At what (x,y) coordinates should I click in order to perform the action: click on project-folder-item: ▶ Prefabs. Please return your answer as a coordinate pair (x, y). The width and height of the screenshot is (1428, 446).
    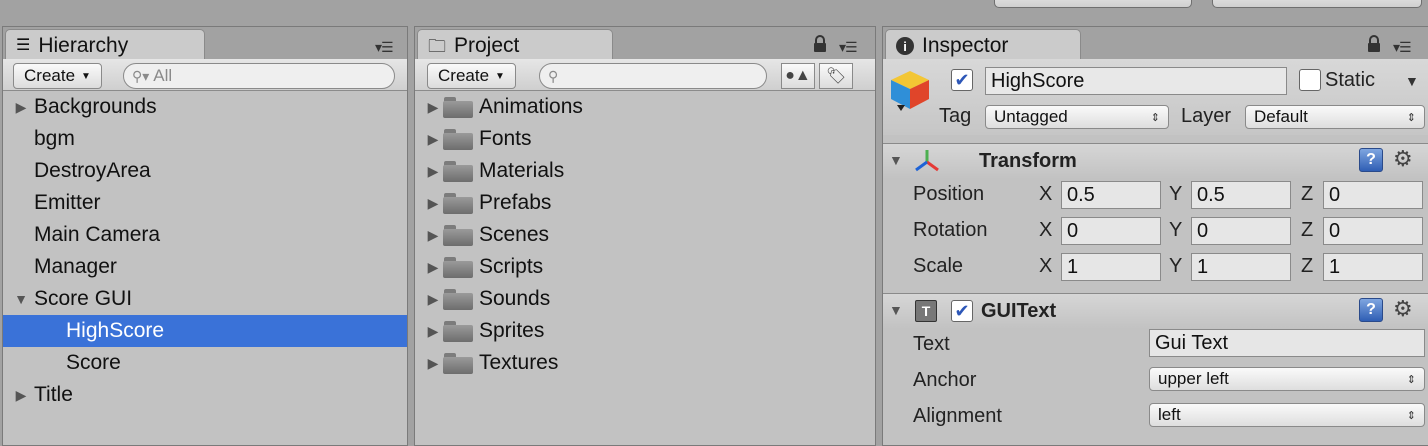
    Looking at the image, I should click on (645, 203).